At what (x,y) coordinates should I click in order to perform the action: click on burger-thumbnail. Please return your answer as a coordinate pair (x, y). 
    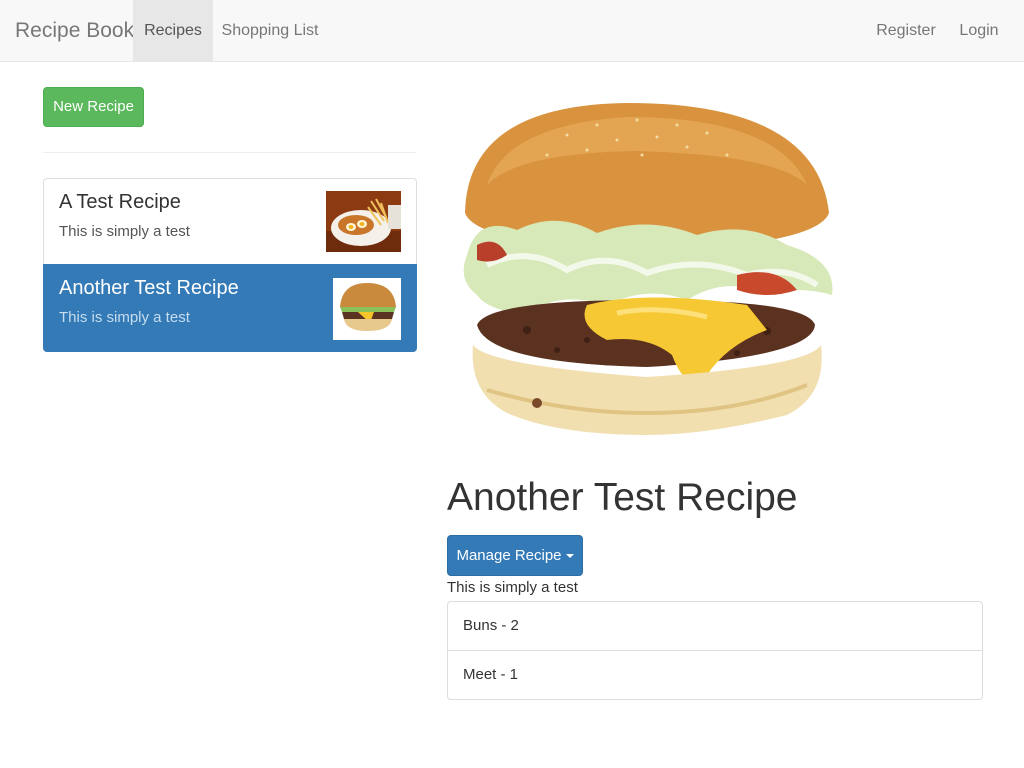
    Looking at the image, I should click on (367, 309).